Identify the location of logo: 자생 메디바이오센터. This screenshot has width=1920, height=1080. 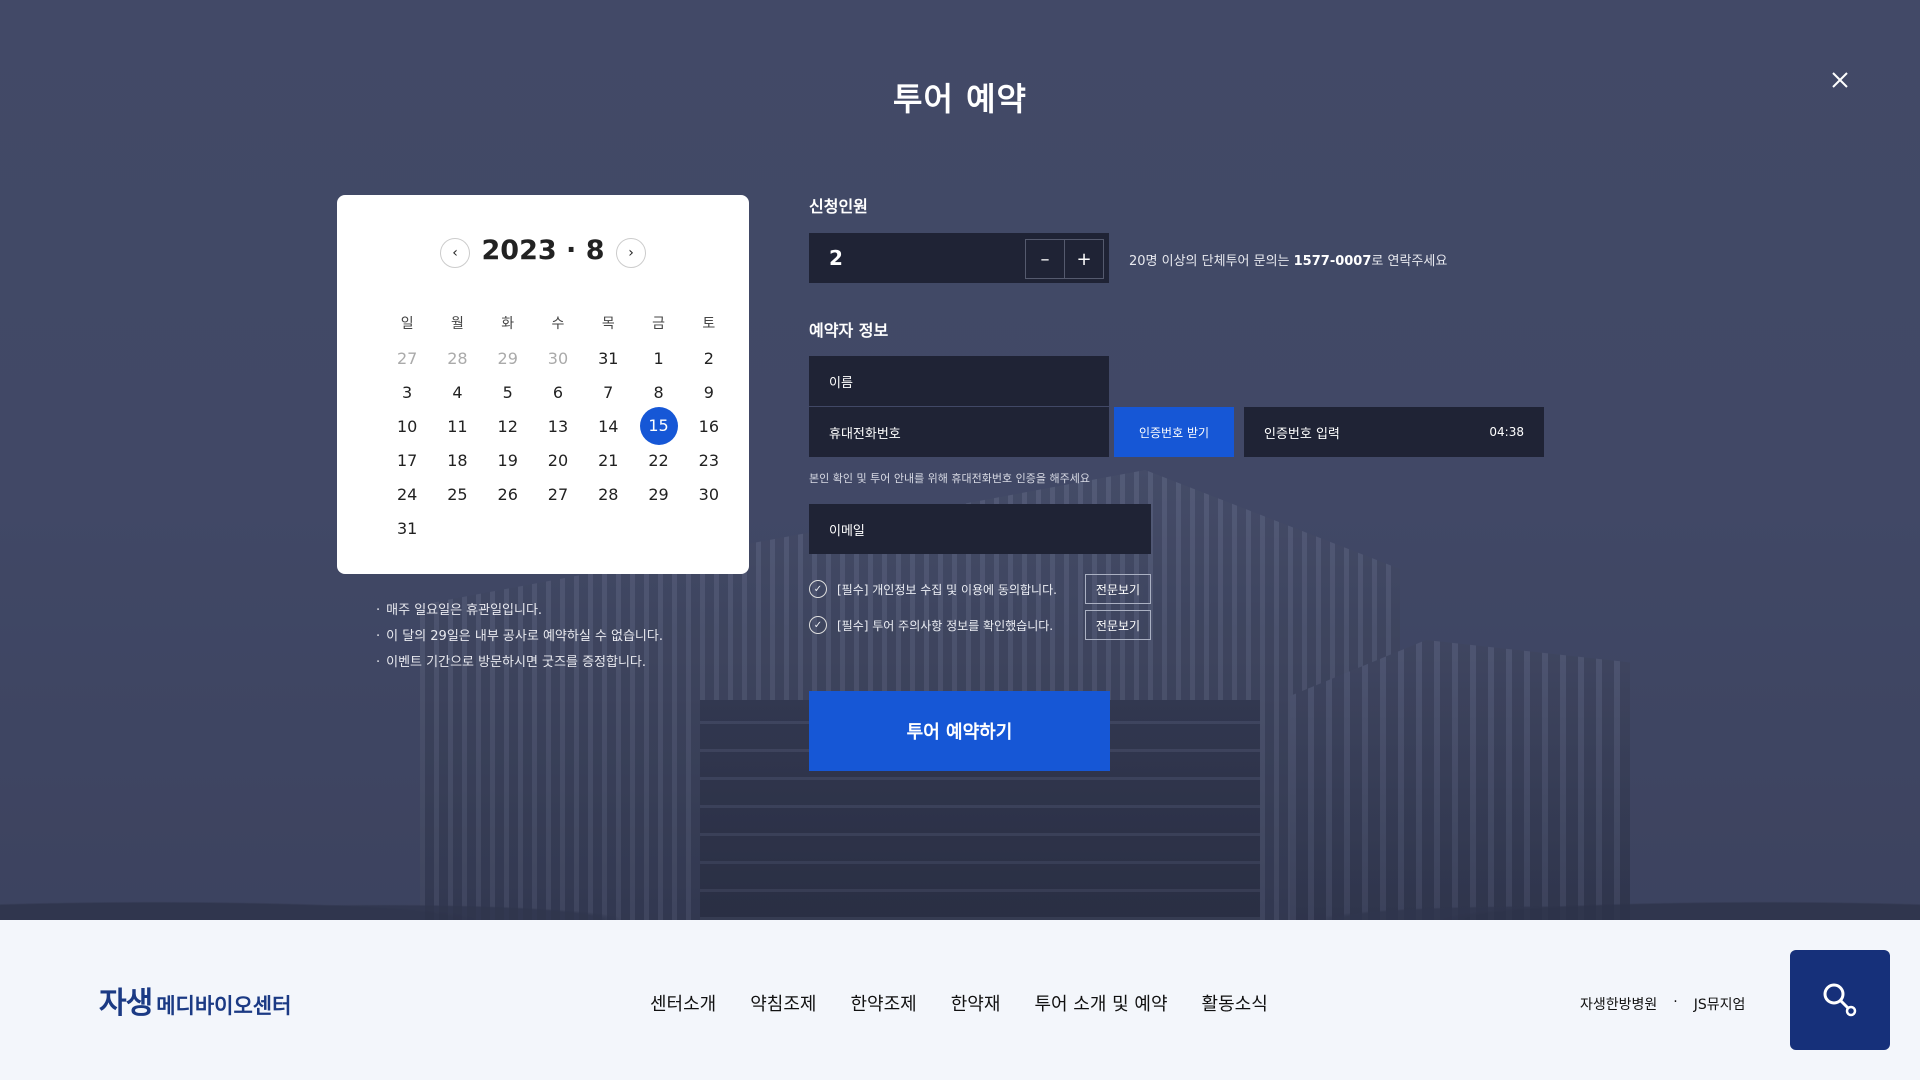
(195, 1000).